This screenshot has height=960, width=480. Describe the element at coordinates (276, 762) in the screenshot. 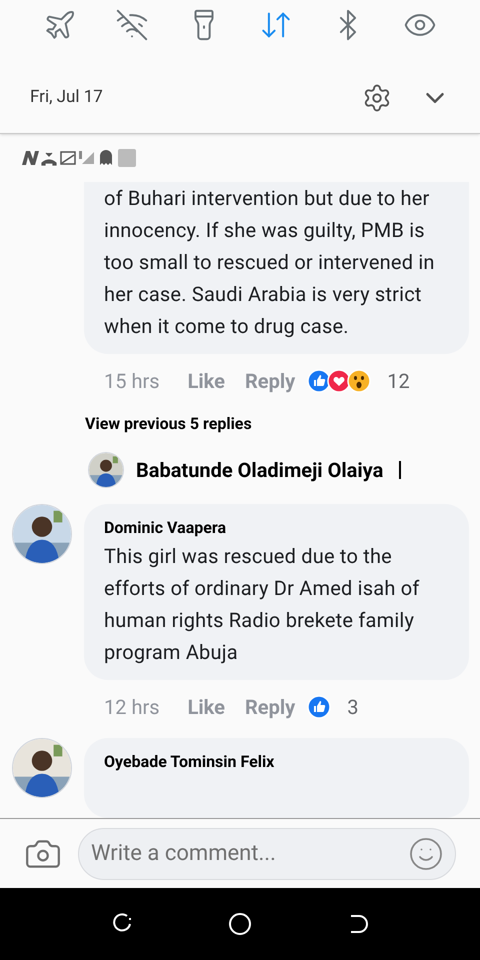

I see `comment-author: Oyebade Tominsin Felix` at that location.